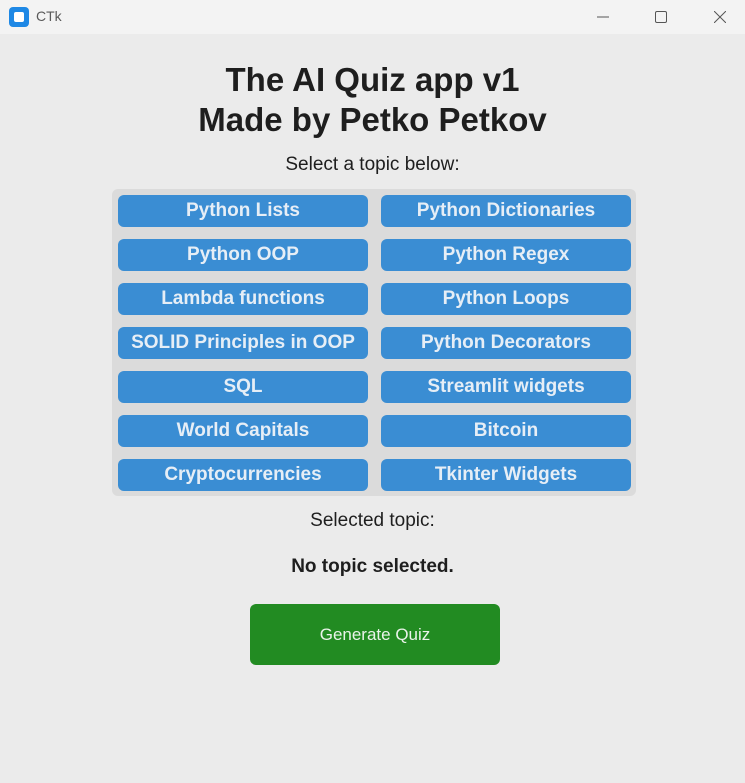  What do you see at coordinates (506, 431) in the screenshot?
I see `topic-button-bitcoin: Bitcoin` at bounding box center [506, 431].